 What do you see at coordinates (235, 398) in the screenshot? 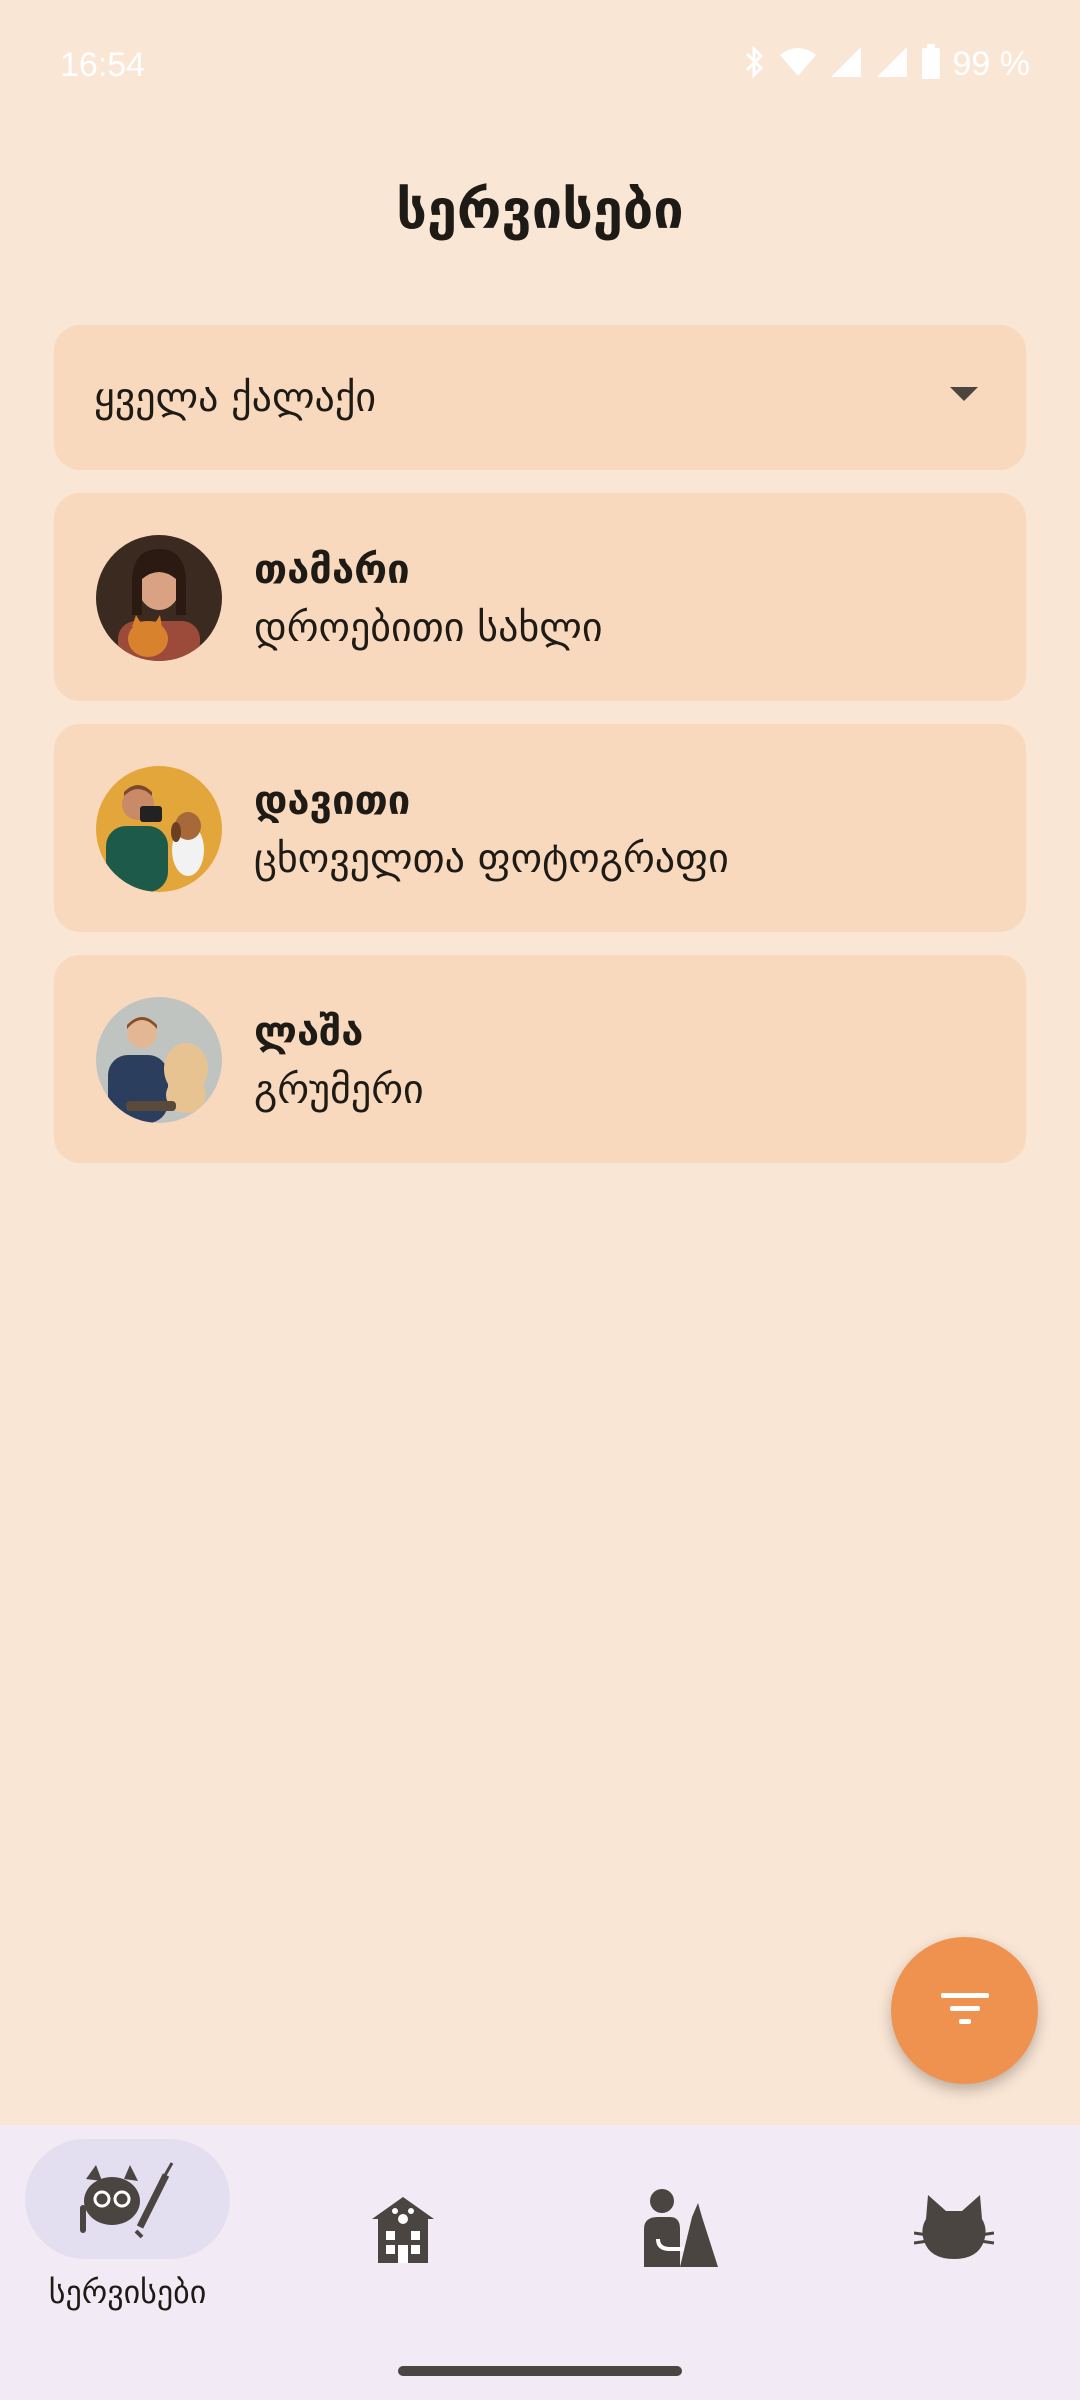
I see `city-dropdown-value: ყველა ქალაქი` at bounding box center [235, 398].